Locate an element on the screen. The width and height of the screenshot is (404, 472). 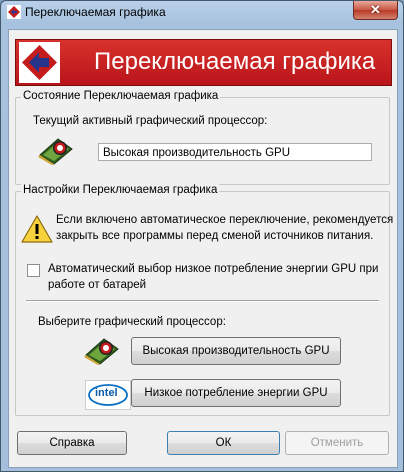
intel-logo-icon: intel is located at coordinates (108, 395).